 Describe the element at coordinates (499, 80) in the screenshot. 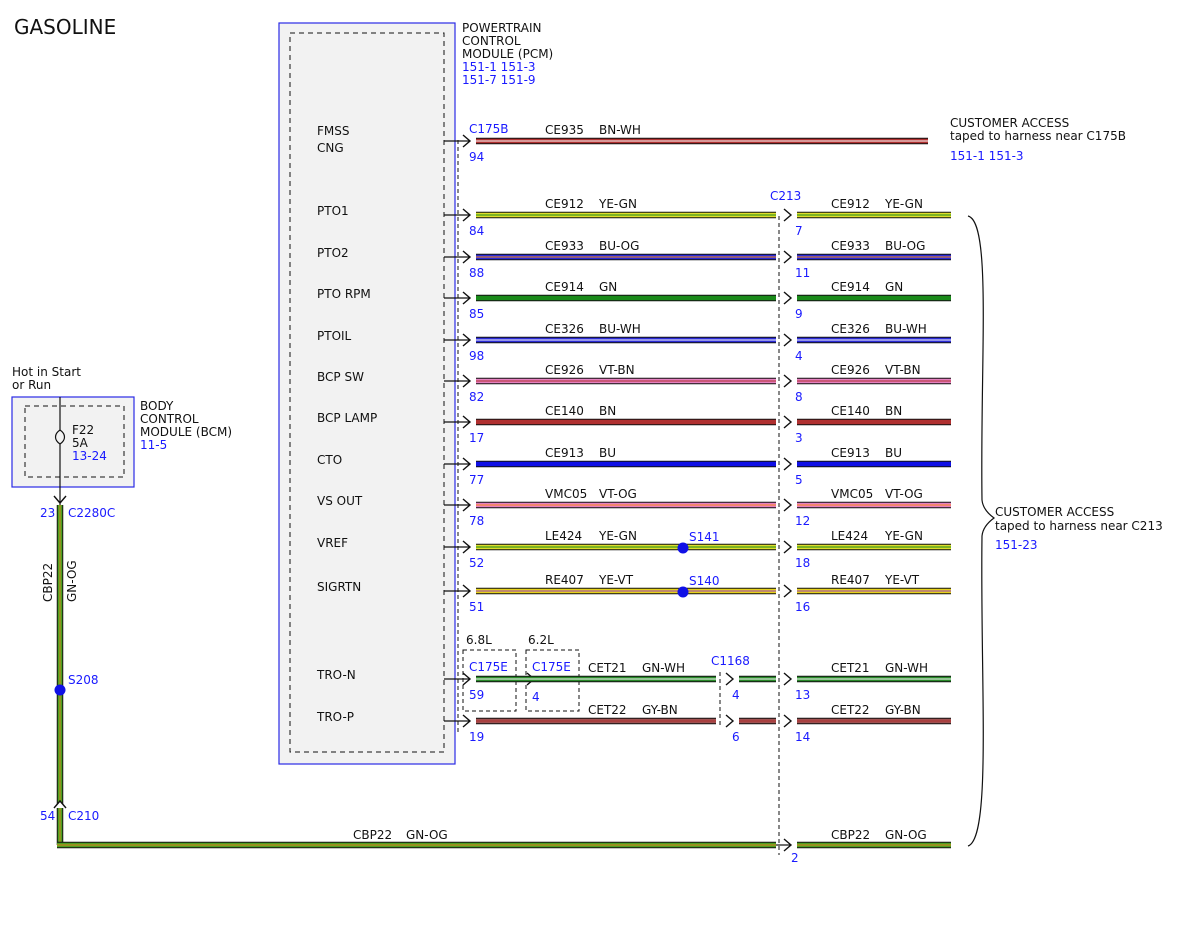

I see `pcm-ref-2: 151-7 151-9` at that location.